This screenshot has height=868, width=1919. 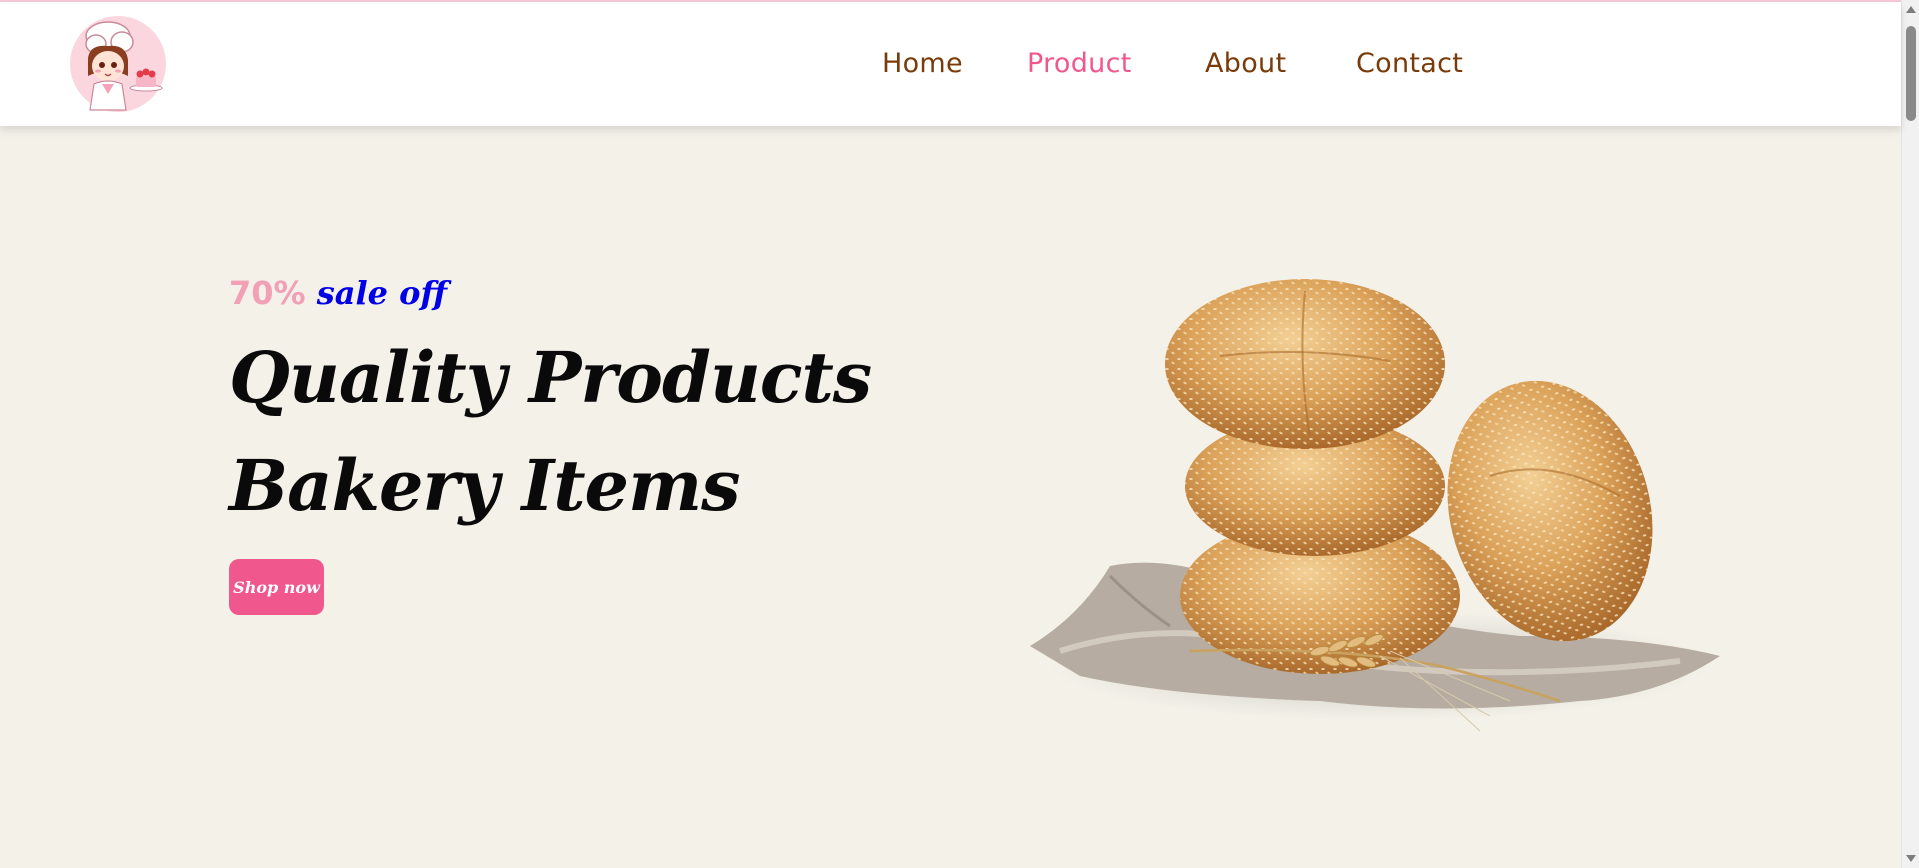 What do you see at coordinates (1911, 9) in the screenshot?
I see `scroll-up-arrow-icon` at bounding box center [1911, 9].